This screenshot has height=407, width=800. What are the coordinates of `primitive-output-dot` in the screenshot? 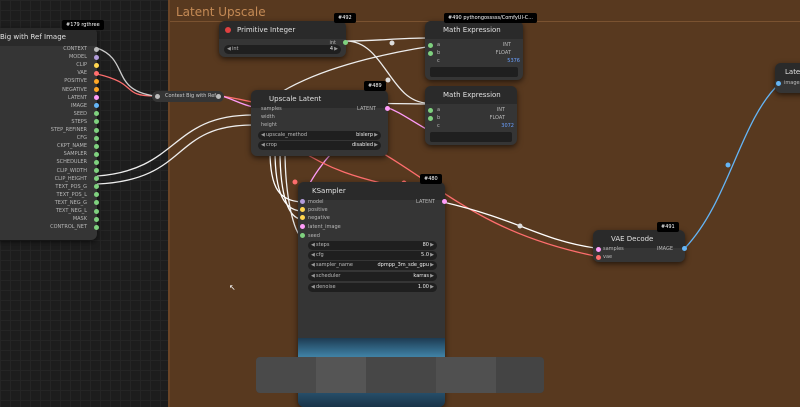 It's located at (345, 42).